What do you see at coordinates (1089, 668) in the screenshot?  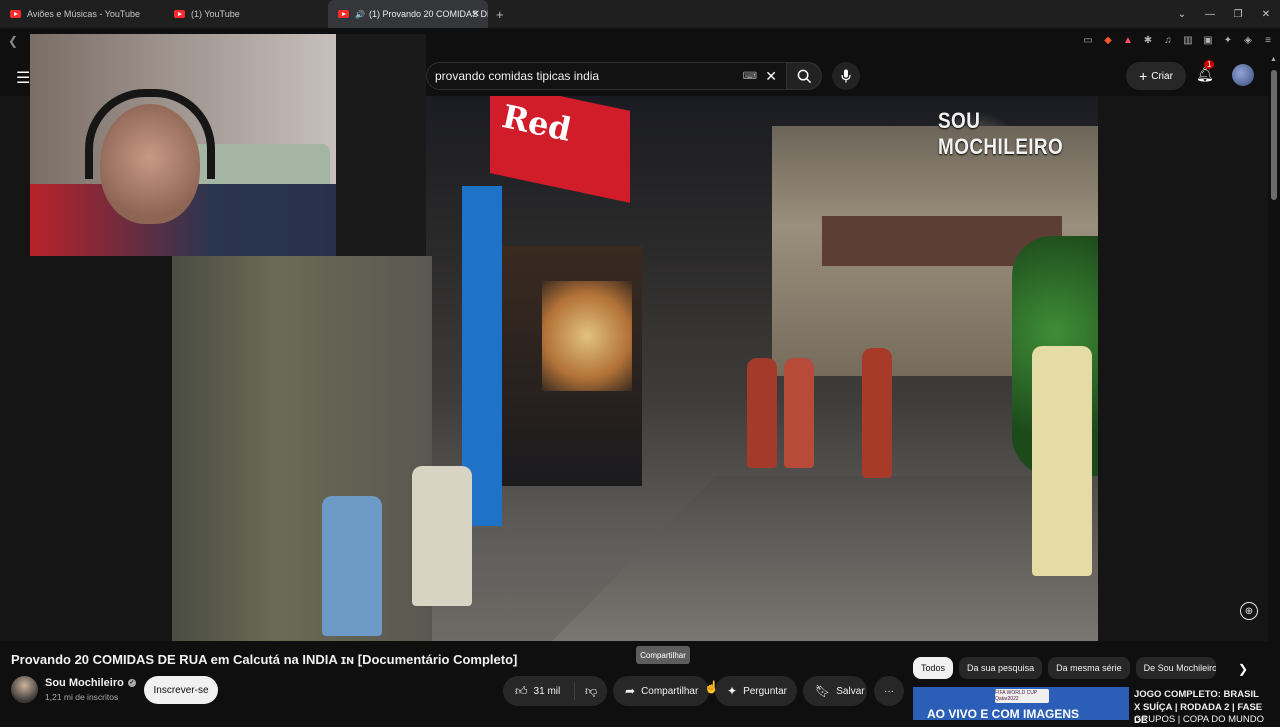 I see `chip-da-mesma-serie: Da mesma série` at bounding box center [1089, 668].